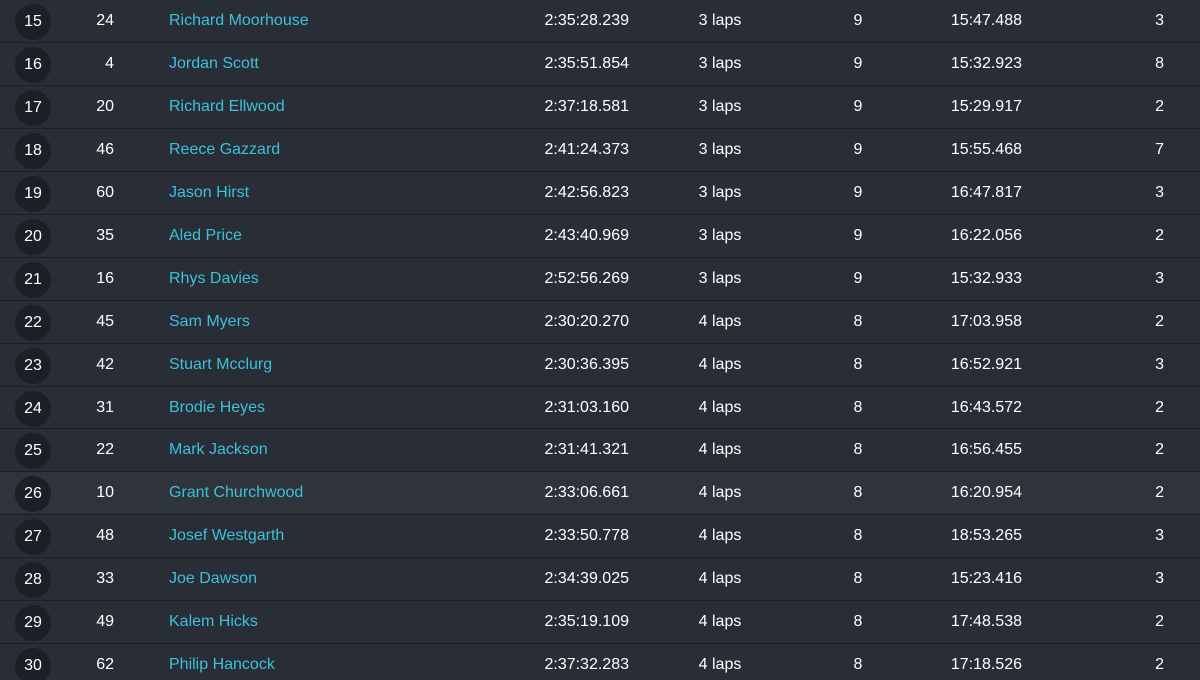 This screenshot has width=1200, height=680. I want to click on total-time: 2:35:28.239, so click(586, 20).